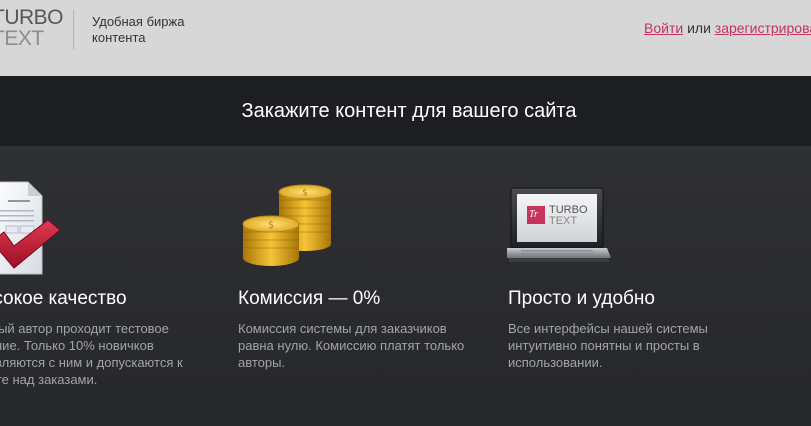  What do you see at coordinates (63, 298) in the screenshot?
I see `feature-title: Высокое качество` at bounding box center [63, 298].